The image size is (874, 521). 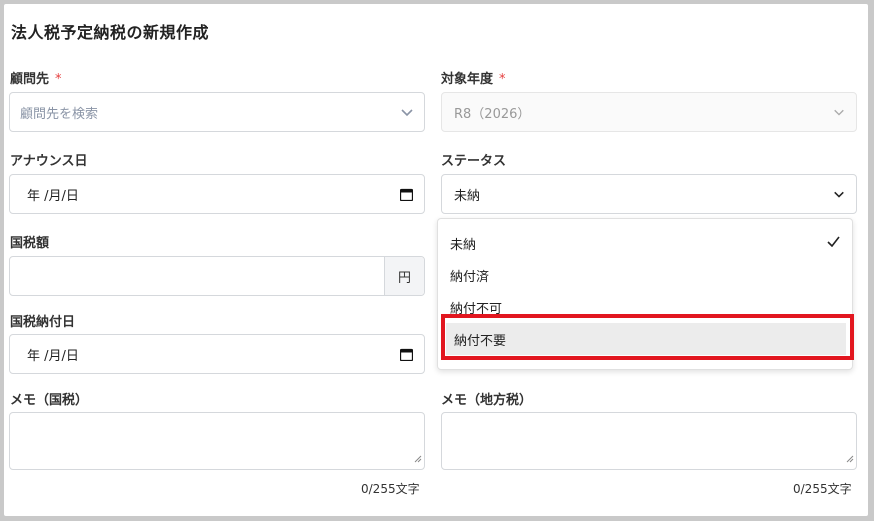 I want to click on status-option-label: 未納, so click(x=463, y=245).